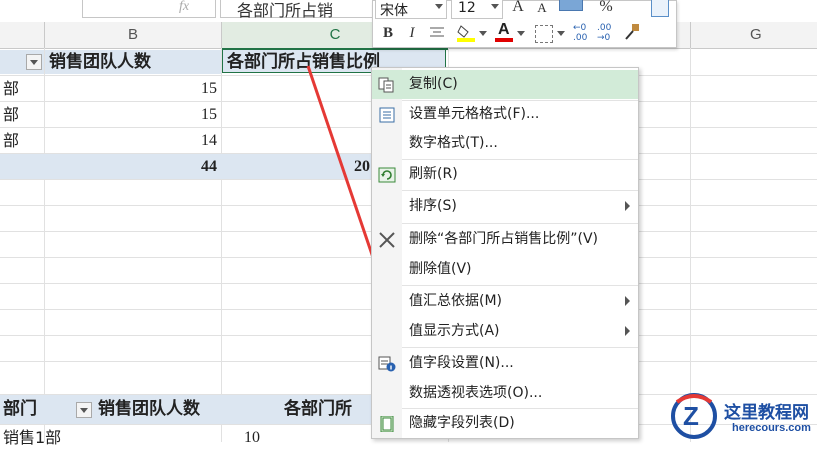 This screenshot has height=450, width=817. What do you see at coordinates (411, 9) in the screenshot?
I see `font-name-box: 宋体` at bounding box center [411, 9].